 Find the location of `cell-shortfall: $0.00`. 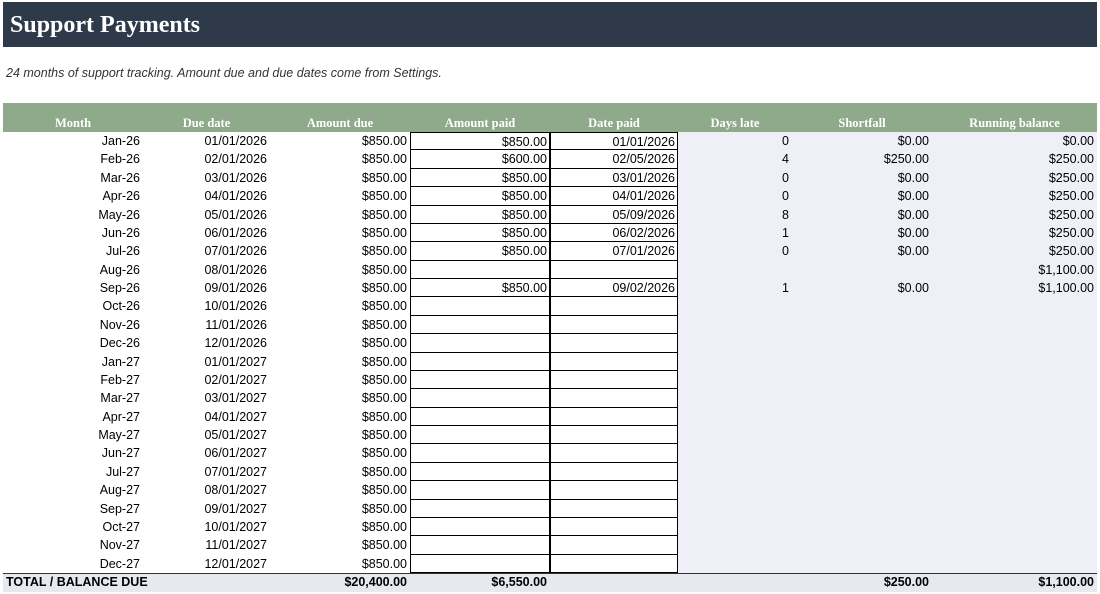

cell-shortfall: $0.00 is located at coordinates (913, 177).